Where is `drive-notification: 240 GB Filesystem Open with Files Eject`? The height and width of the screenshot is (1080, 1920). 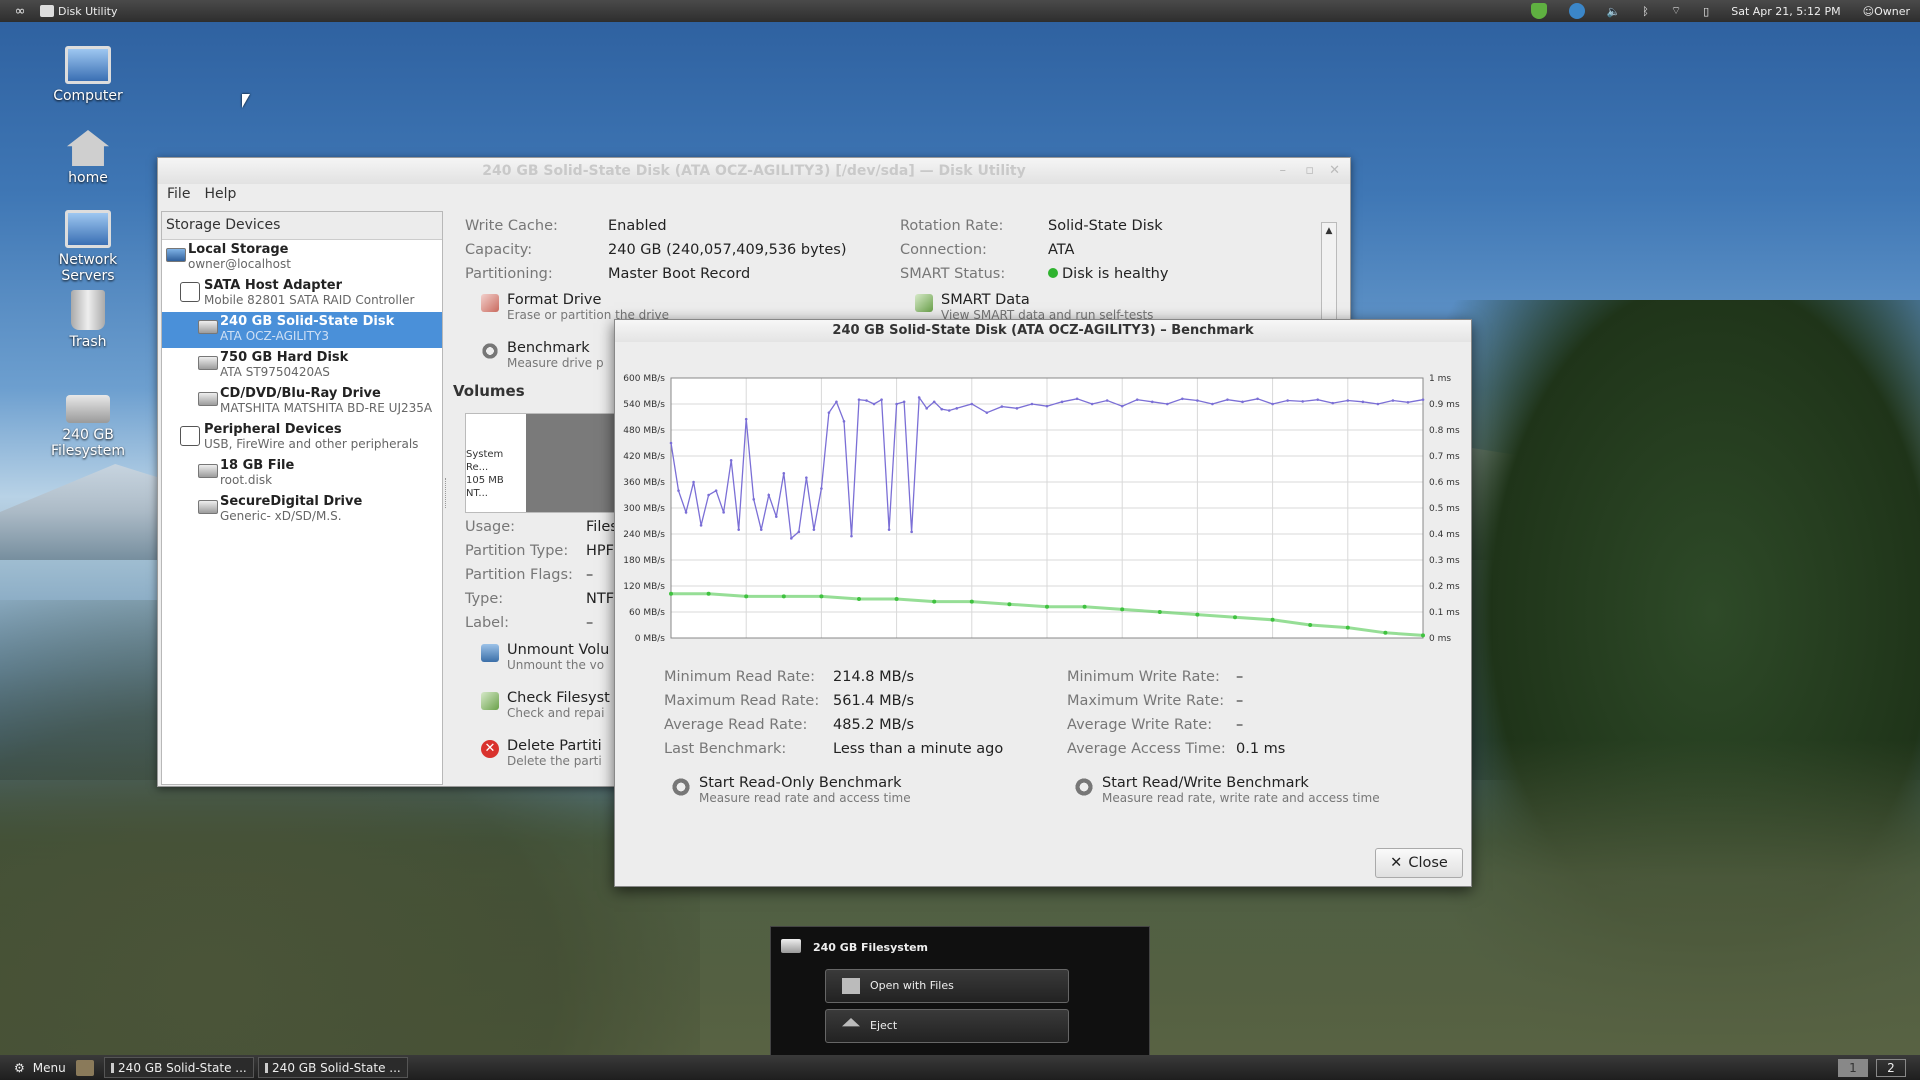 drive-notification: 240 GB Filesystem Open with Files Eject is located at coordinates (960, 991).